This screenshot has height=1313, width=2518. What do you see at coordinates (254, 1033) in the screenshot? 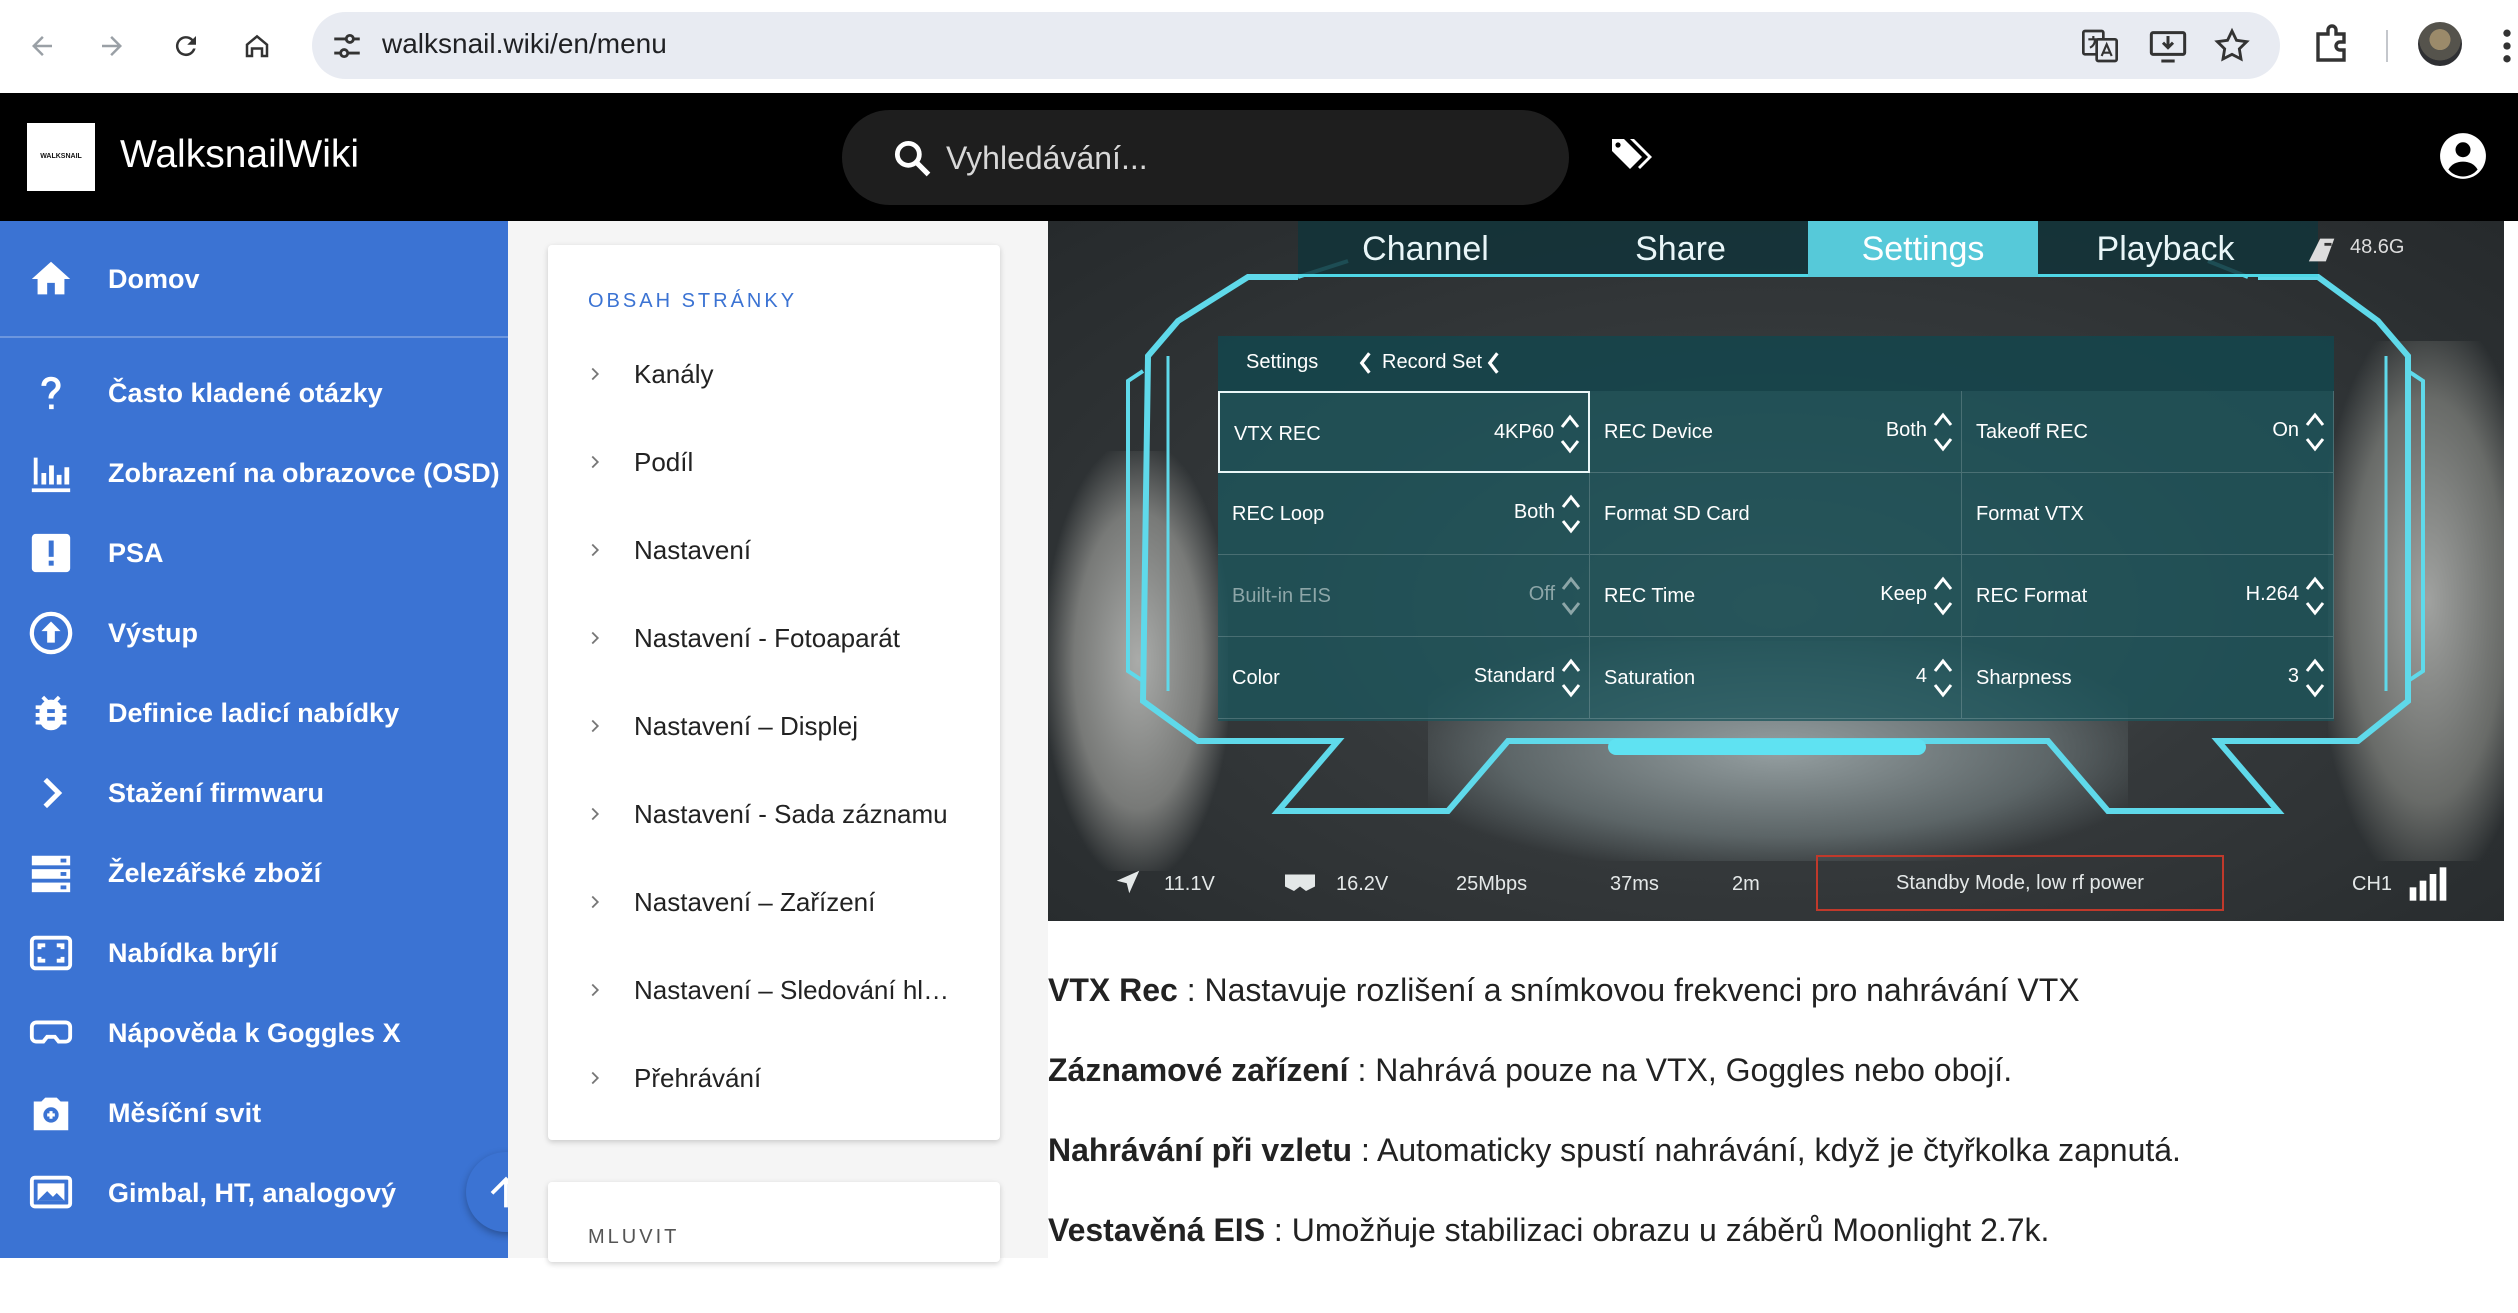
I see `sidebar-item-goggles-x: Nápověda k Goggles X` at bounding box center [254, 1033].